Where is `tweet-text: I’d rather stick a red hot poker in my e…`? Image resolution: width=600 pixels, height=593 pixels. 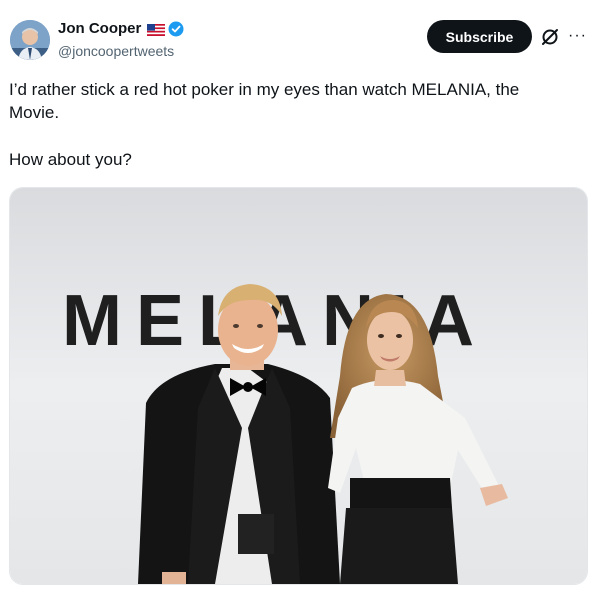 tweet-text: I’d rather stick a red hot poker in my e… is located at coordinates (289, 124).